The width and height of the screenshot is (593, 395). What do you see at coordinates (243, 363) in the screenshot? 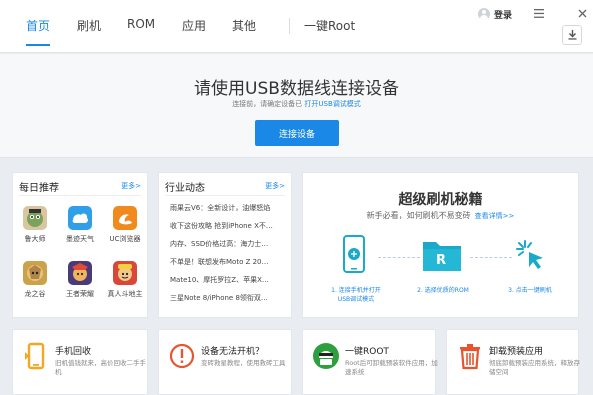
I see `tool-desc: 变砖救星教程，使用救砖工具` at bounding box center [243, 363].